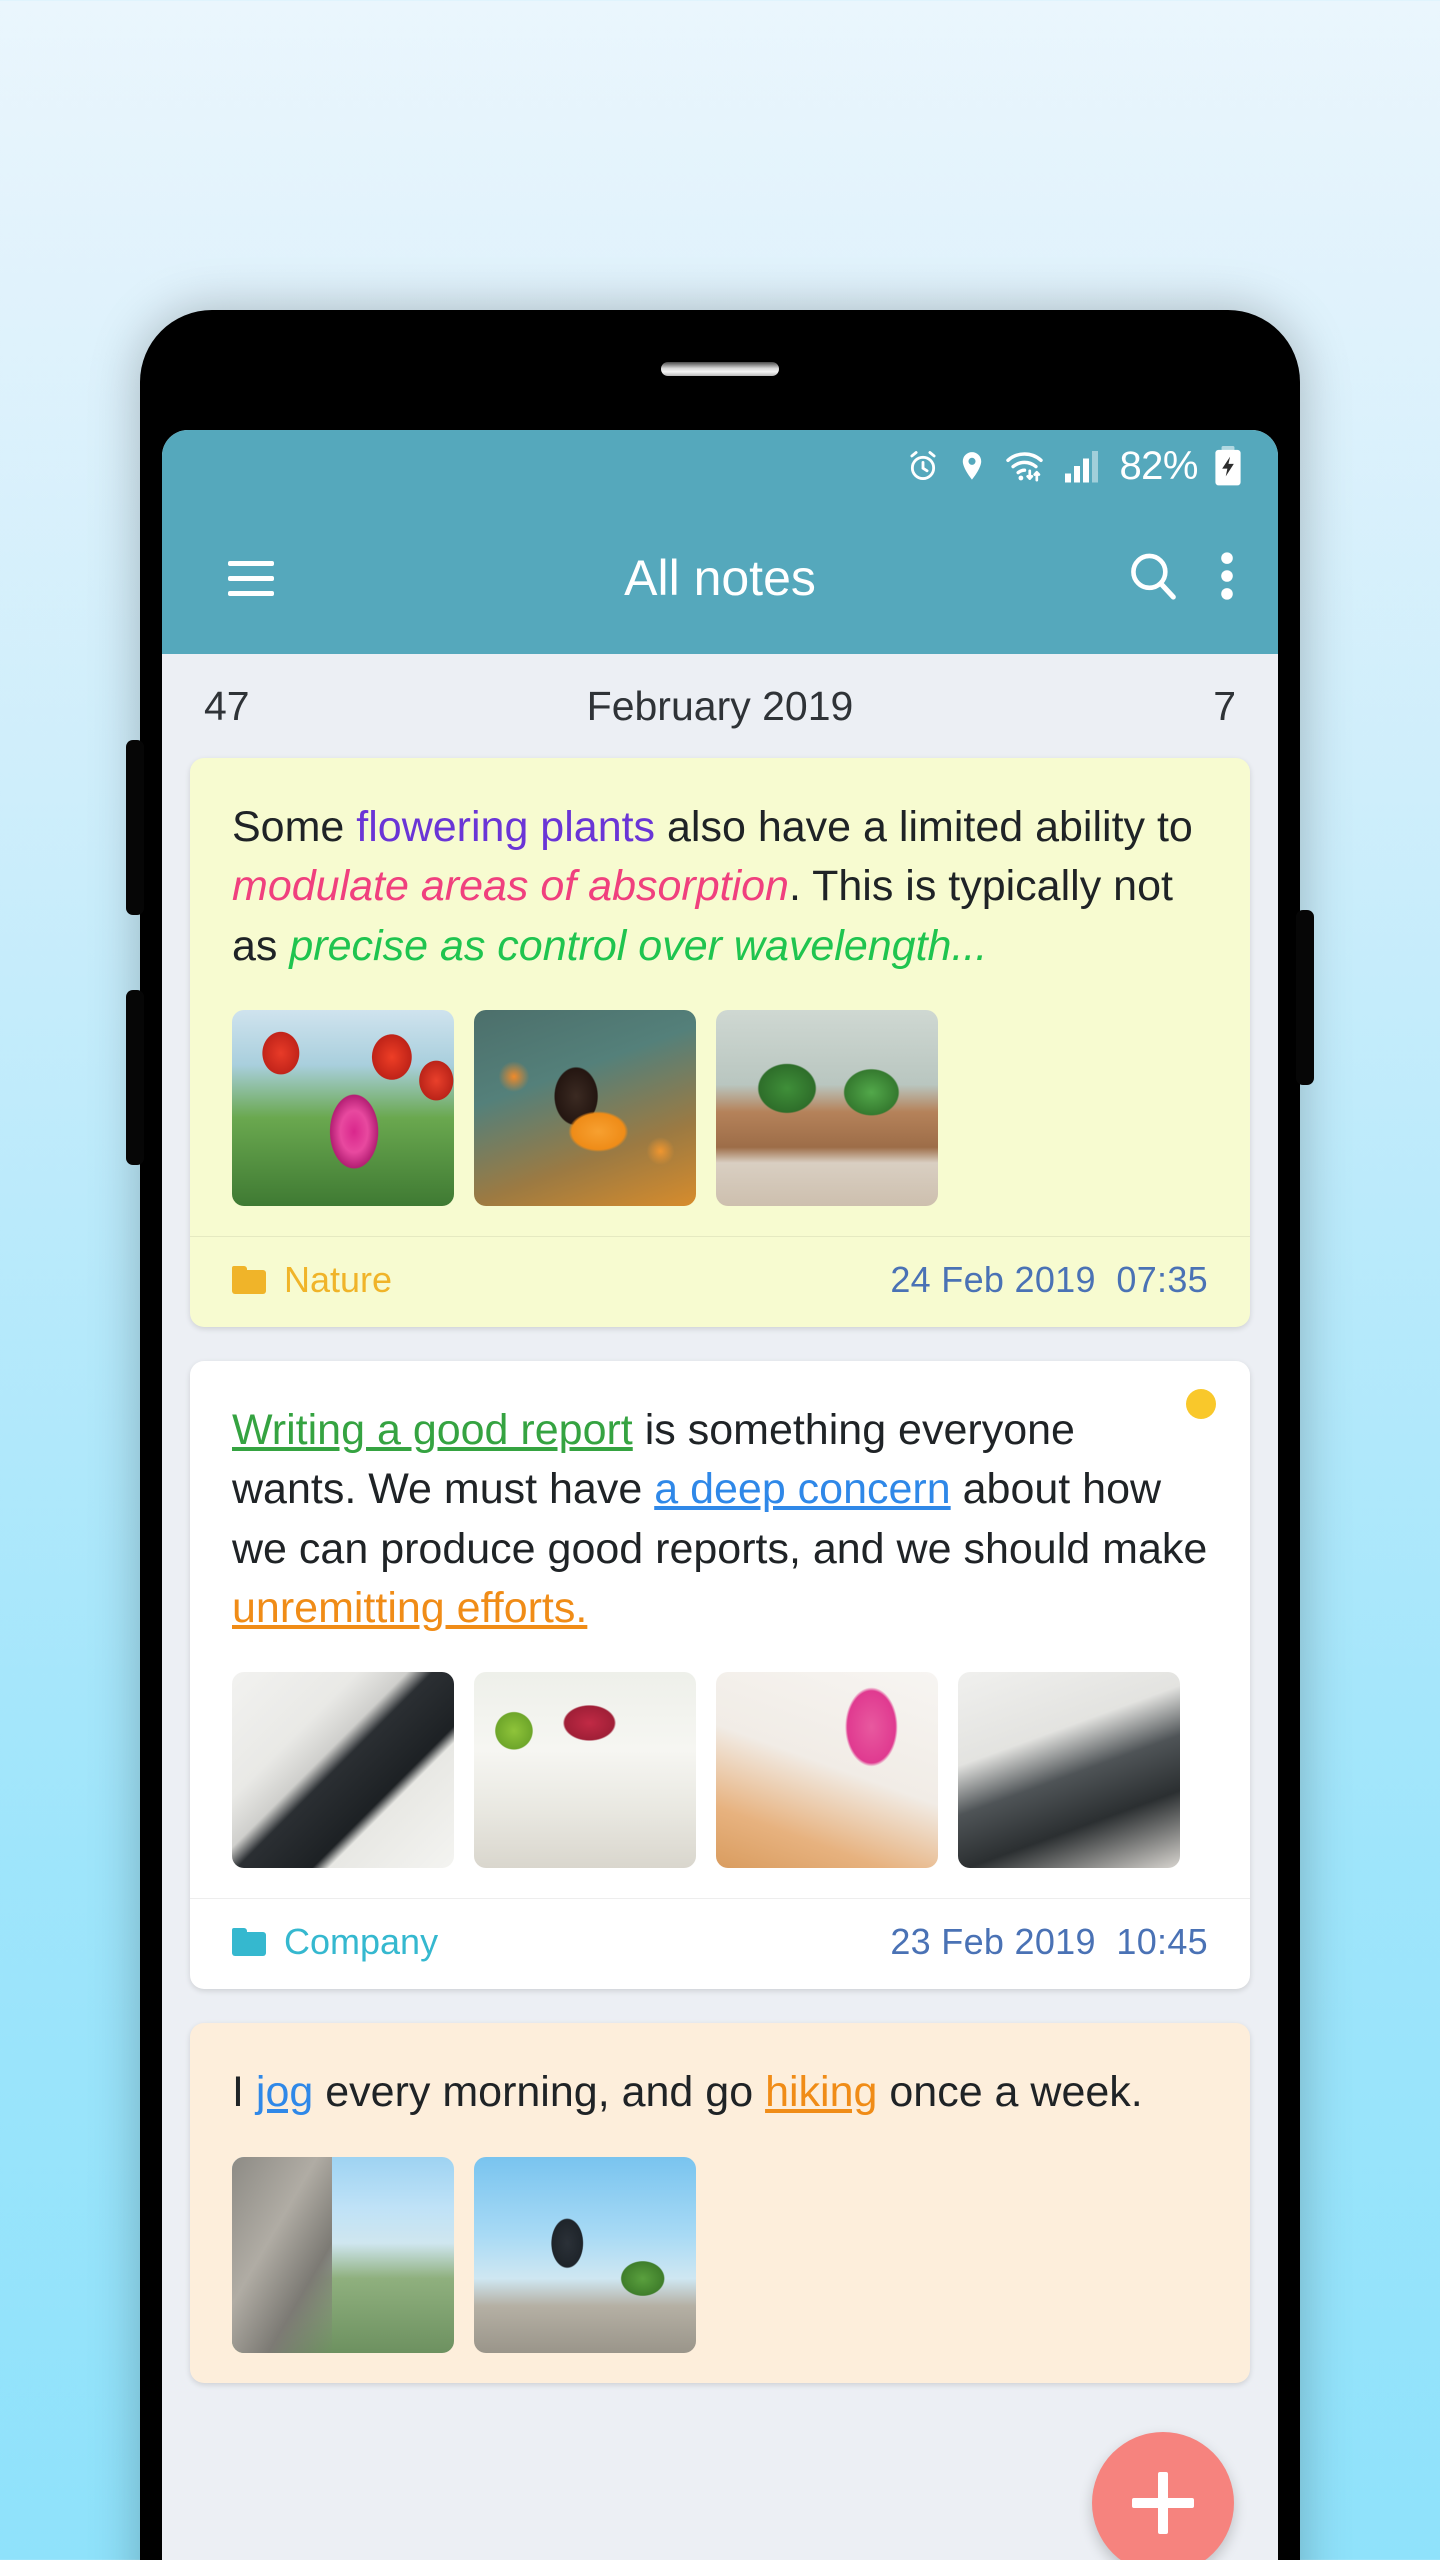 Image resolution: width=1440 pixels, height=2560 pixels. What do you see at coordinates (244, 2092) in the screenshot?
I see `note-text-span: I` at bounding box center [244, 2092].